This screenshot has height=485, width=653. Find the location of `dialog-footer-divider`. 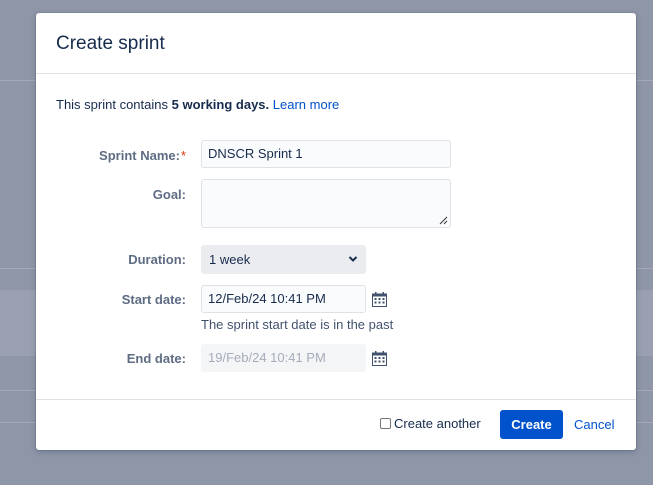

dialog-footer-divider is located at coordinates (336, 399).